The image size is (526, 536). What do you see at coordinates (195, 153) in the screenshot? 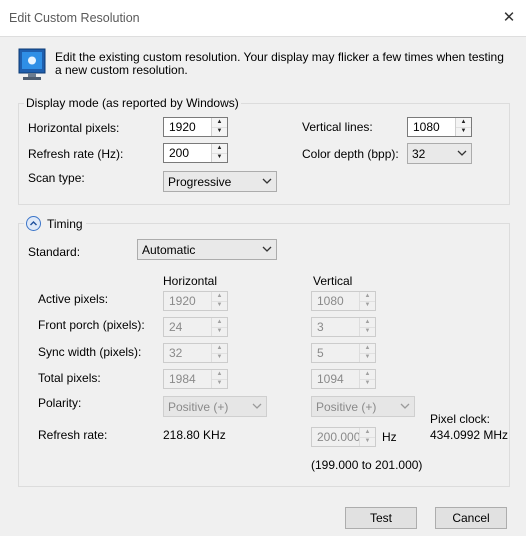
I see `refresh-rate-spinner: 200 ▲ ▼` at bounding box center [195, 153].